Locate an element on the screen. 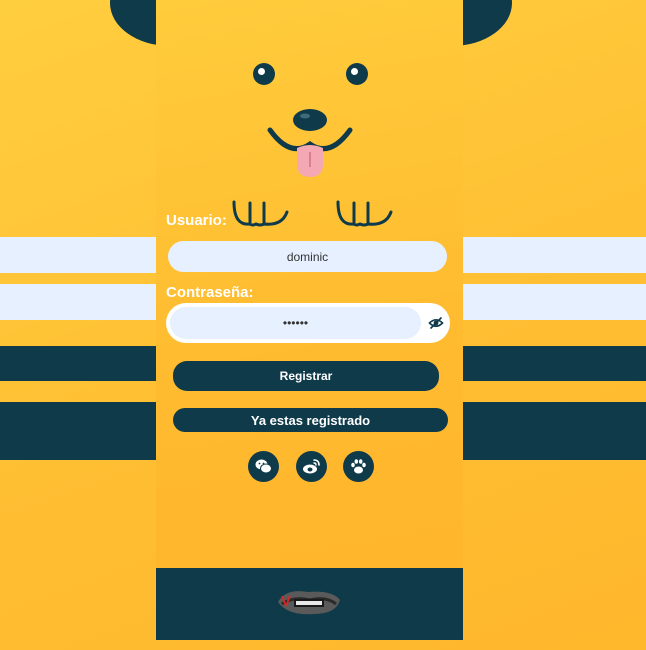 The image size is (646, 650). paw-button is located at coordinates (358, 466).